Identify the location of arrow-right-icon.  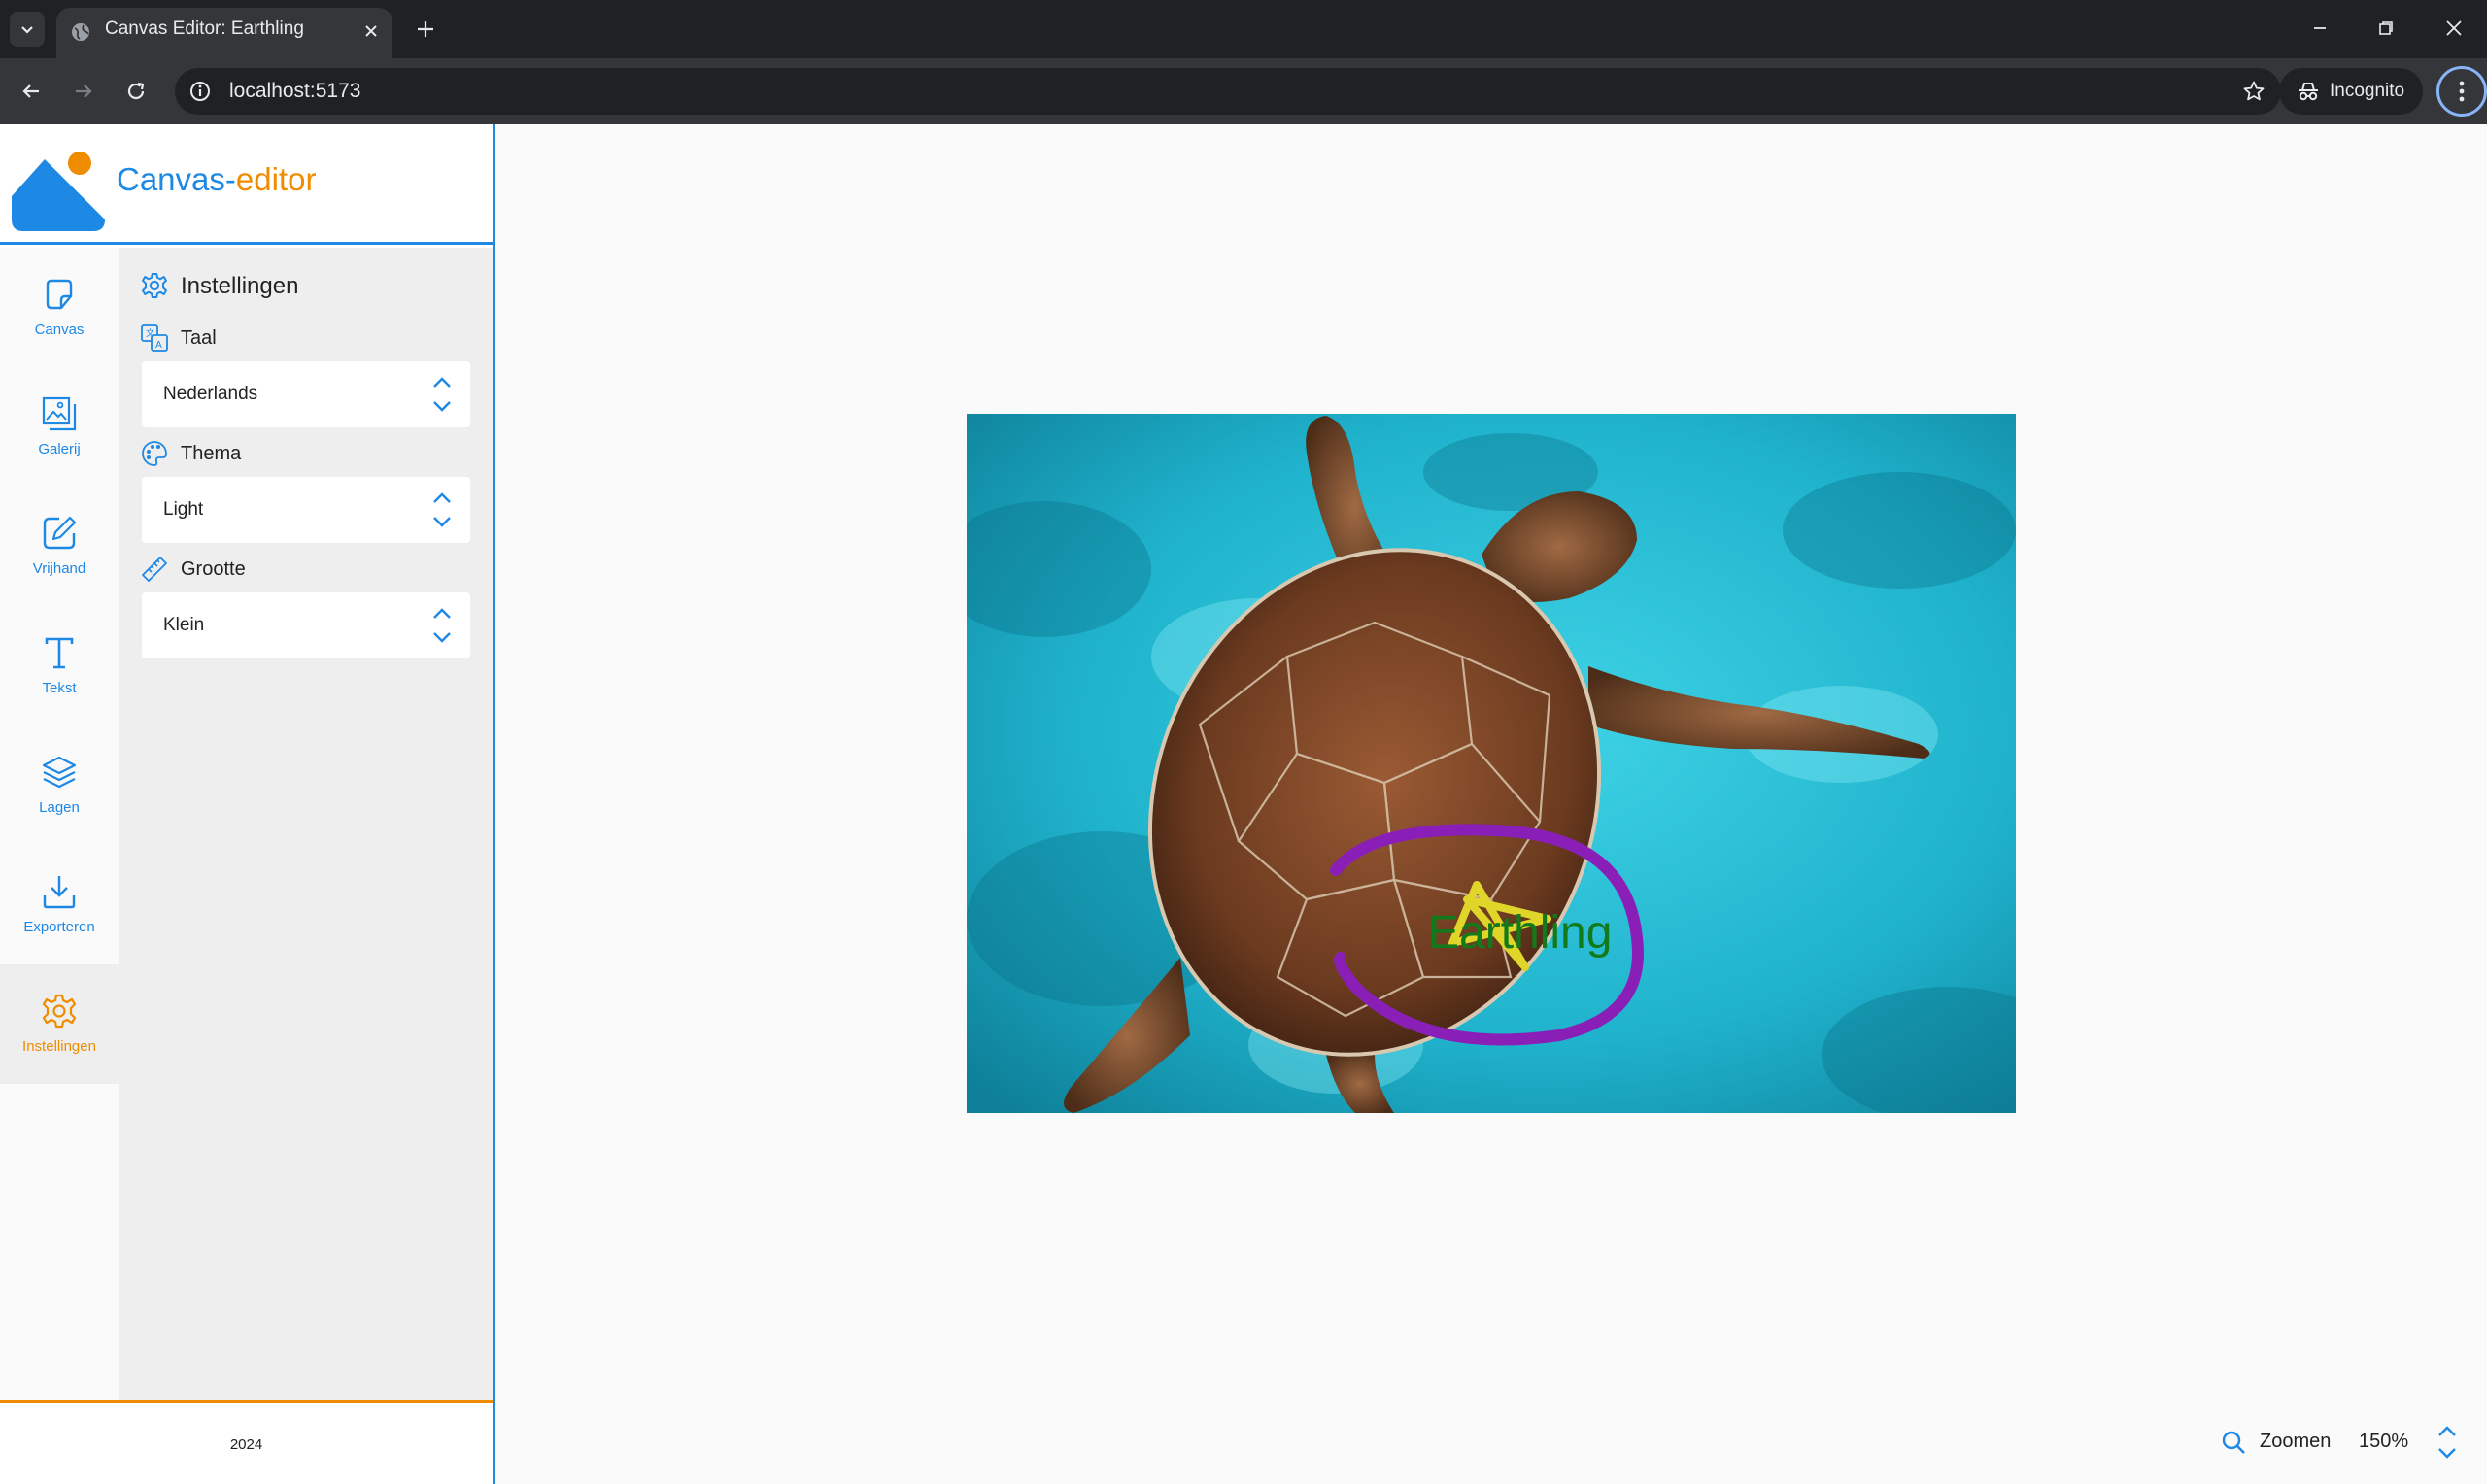
(84, 91).